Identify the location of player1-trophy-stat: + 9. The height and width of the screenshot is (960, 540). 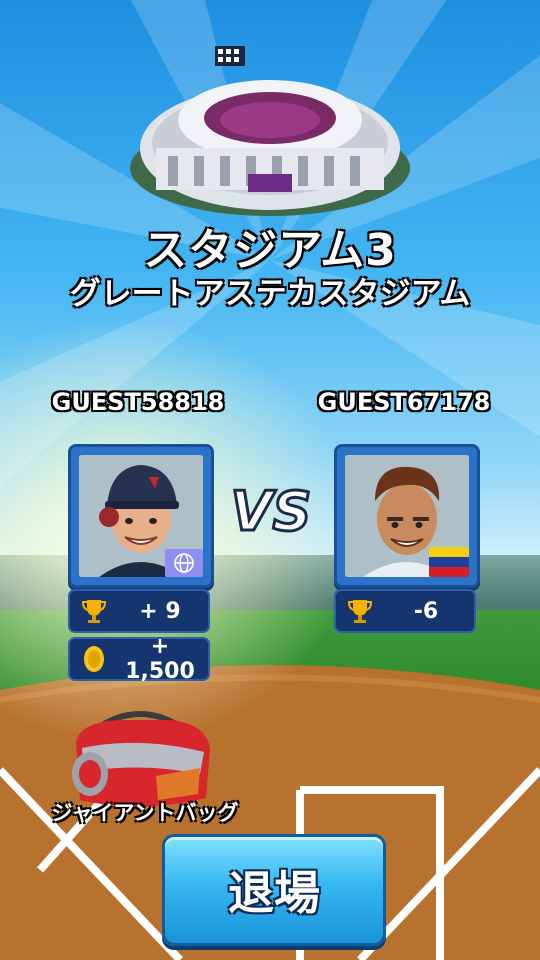
(139, 611).